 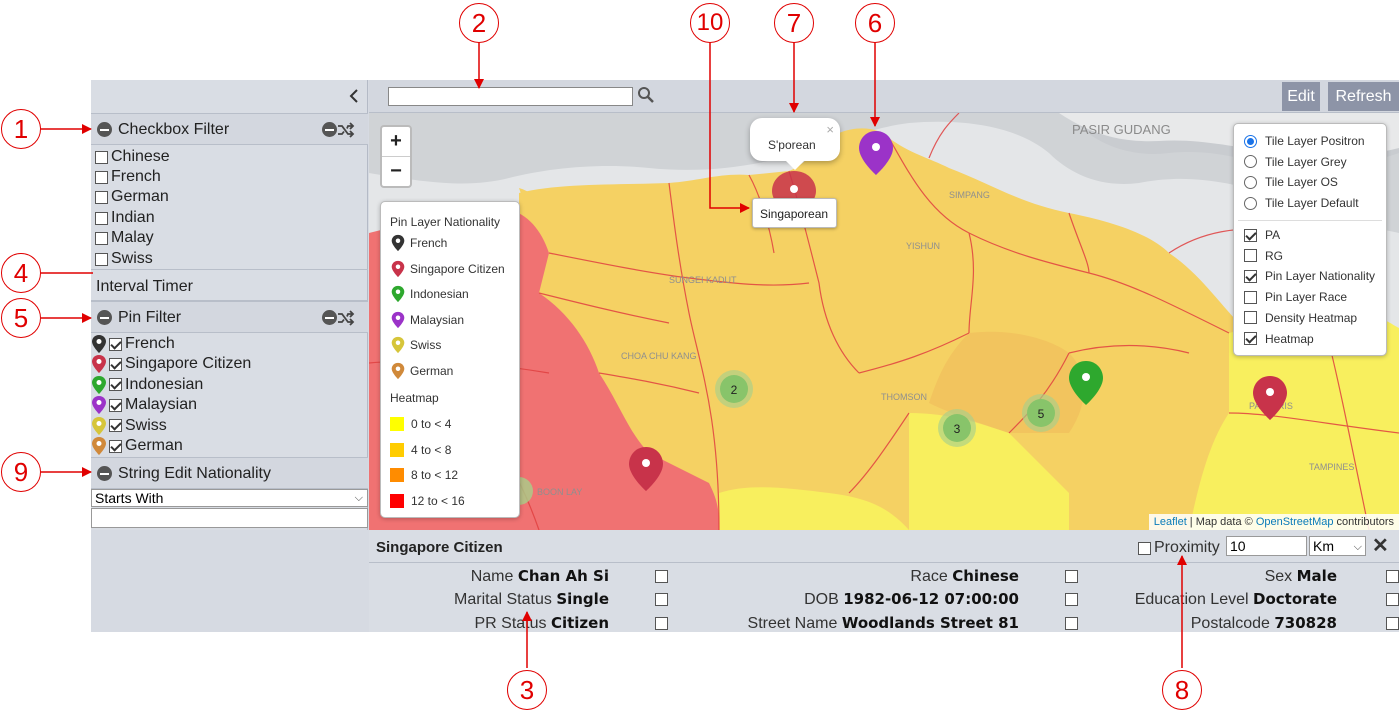 What do you see at coordinates (132, 197) in the screenshot?
I see `checkbox-item-german: German` at bounding box center [132, 197].